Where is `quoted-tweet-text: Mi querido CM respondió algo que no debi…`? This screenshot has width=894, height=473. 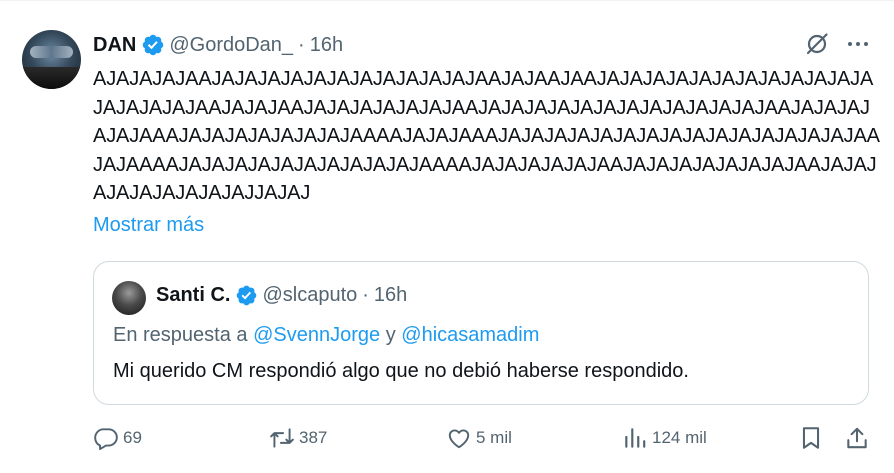
quoted-tweet-text: Mi querido CM respondió algo que no debi… is located at coordinates (401, 371).